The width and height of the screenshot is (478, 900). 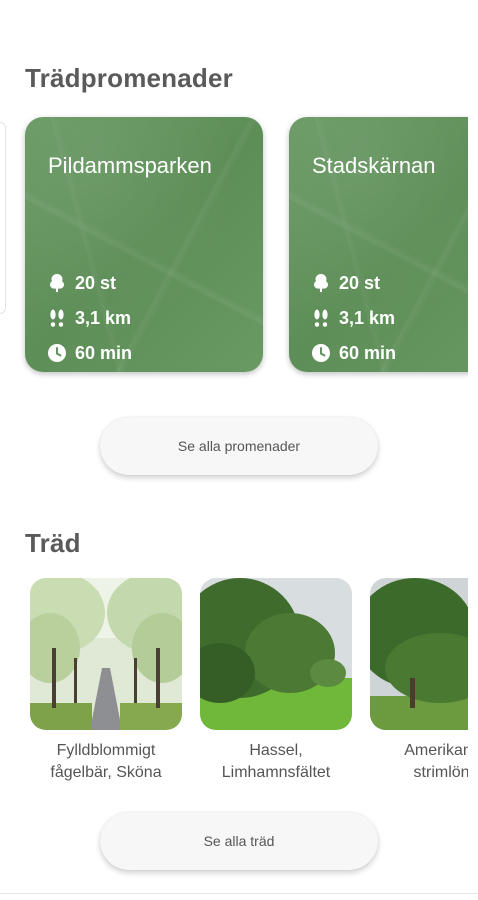 What do you see at coordinates (130, 165) in the screenshot?
I see `walk-card-title: Pildammsparken` at bounding box center [130, 165].